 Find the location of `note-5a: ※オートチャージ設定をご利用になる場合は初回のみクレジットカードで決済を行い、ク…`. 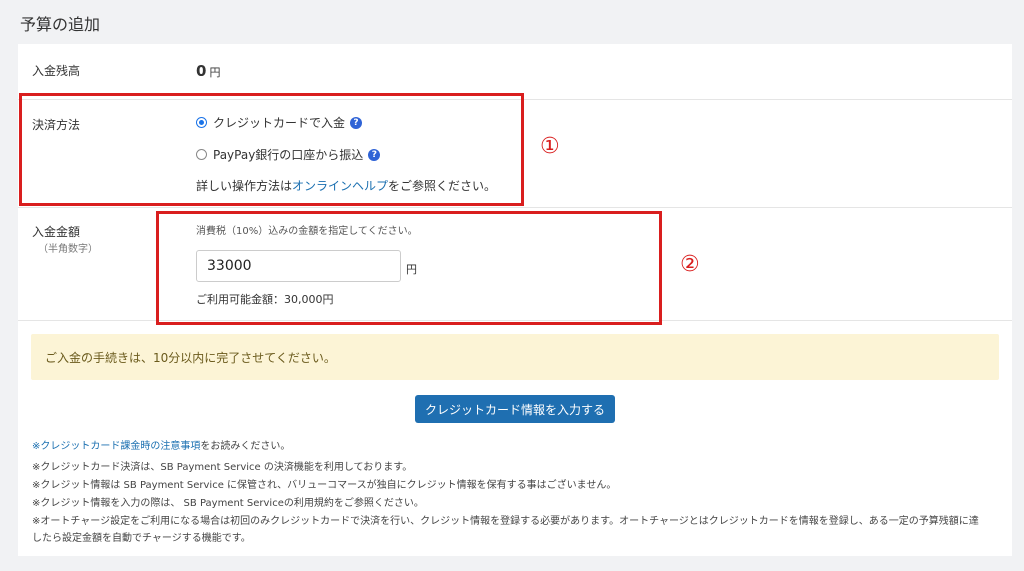

note-5a: ※オートチャージ設定をご利用になる場合は初回のみクレジットカードで決済を行い、ク… is located at coordinates (505, 521).